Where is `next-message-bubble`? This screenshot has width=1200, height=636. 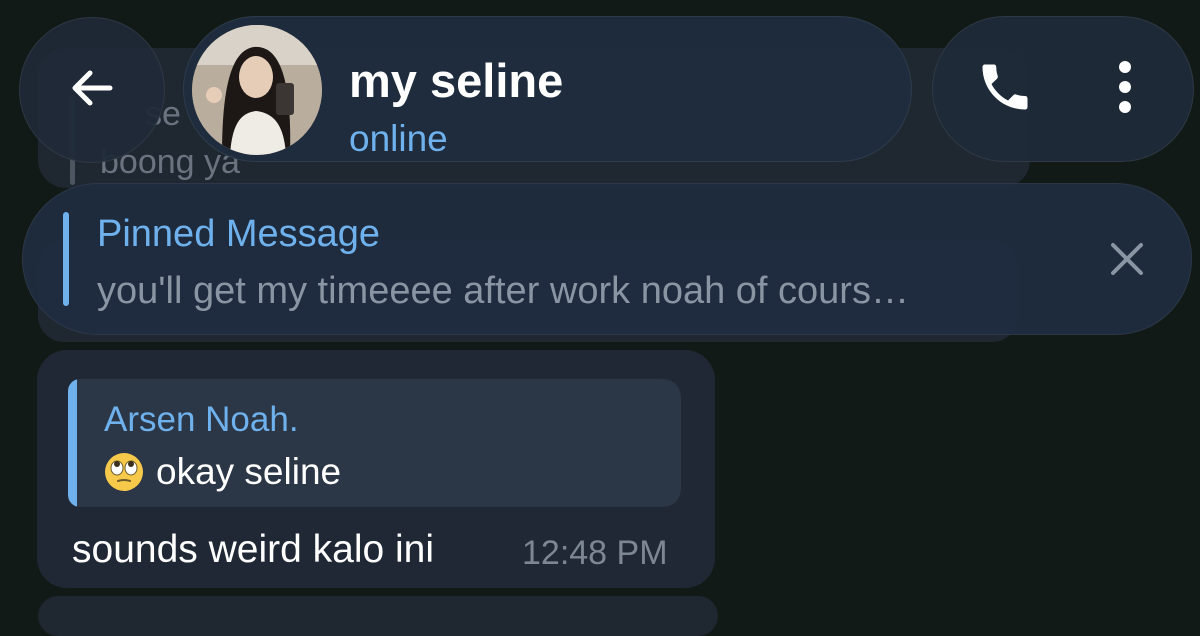
next-message-bubble is located at coordinates (378, 616).